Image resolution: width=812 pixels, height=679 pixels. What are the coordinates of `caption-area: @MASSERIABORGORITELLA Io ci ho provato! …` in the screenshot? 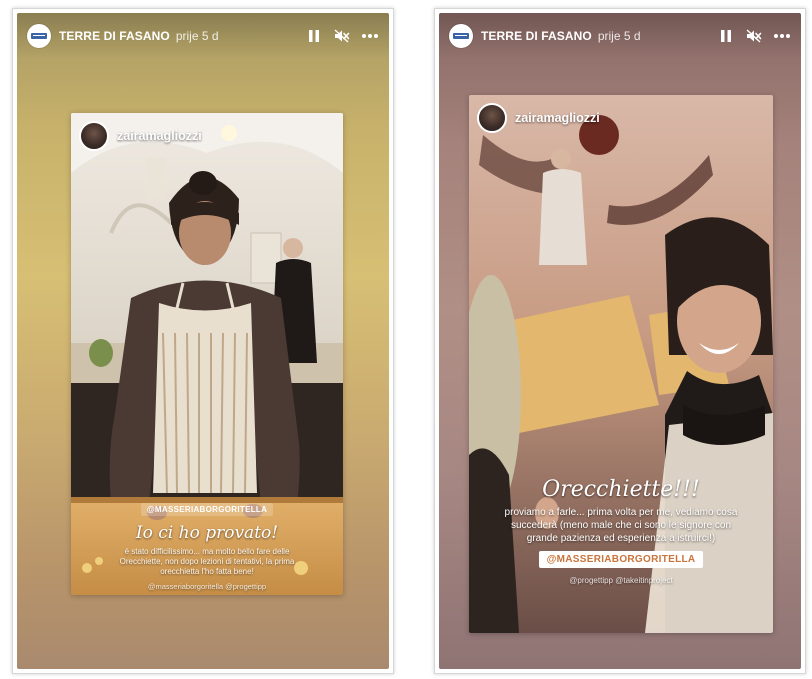 It's located at (207, 545).